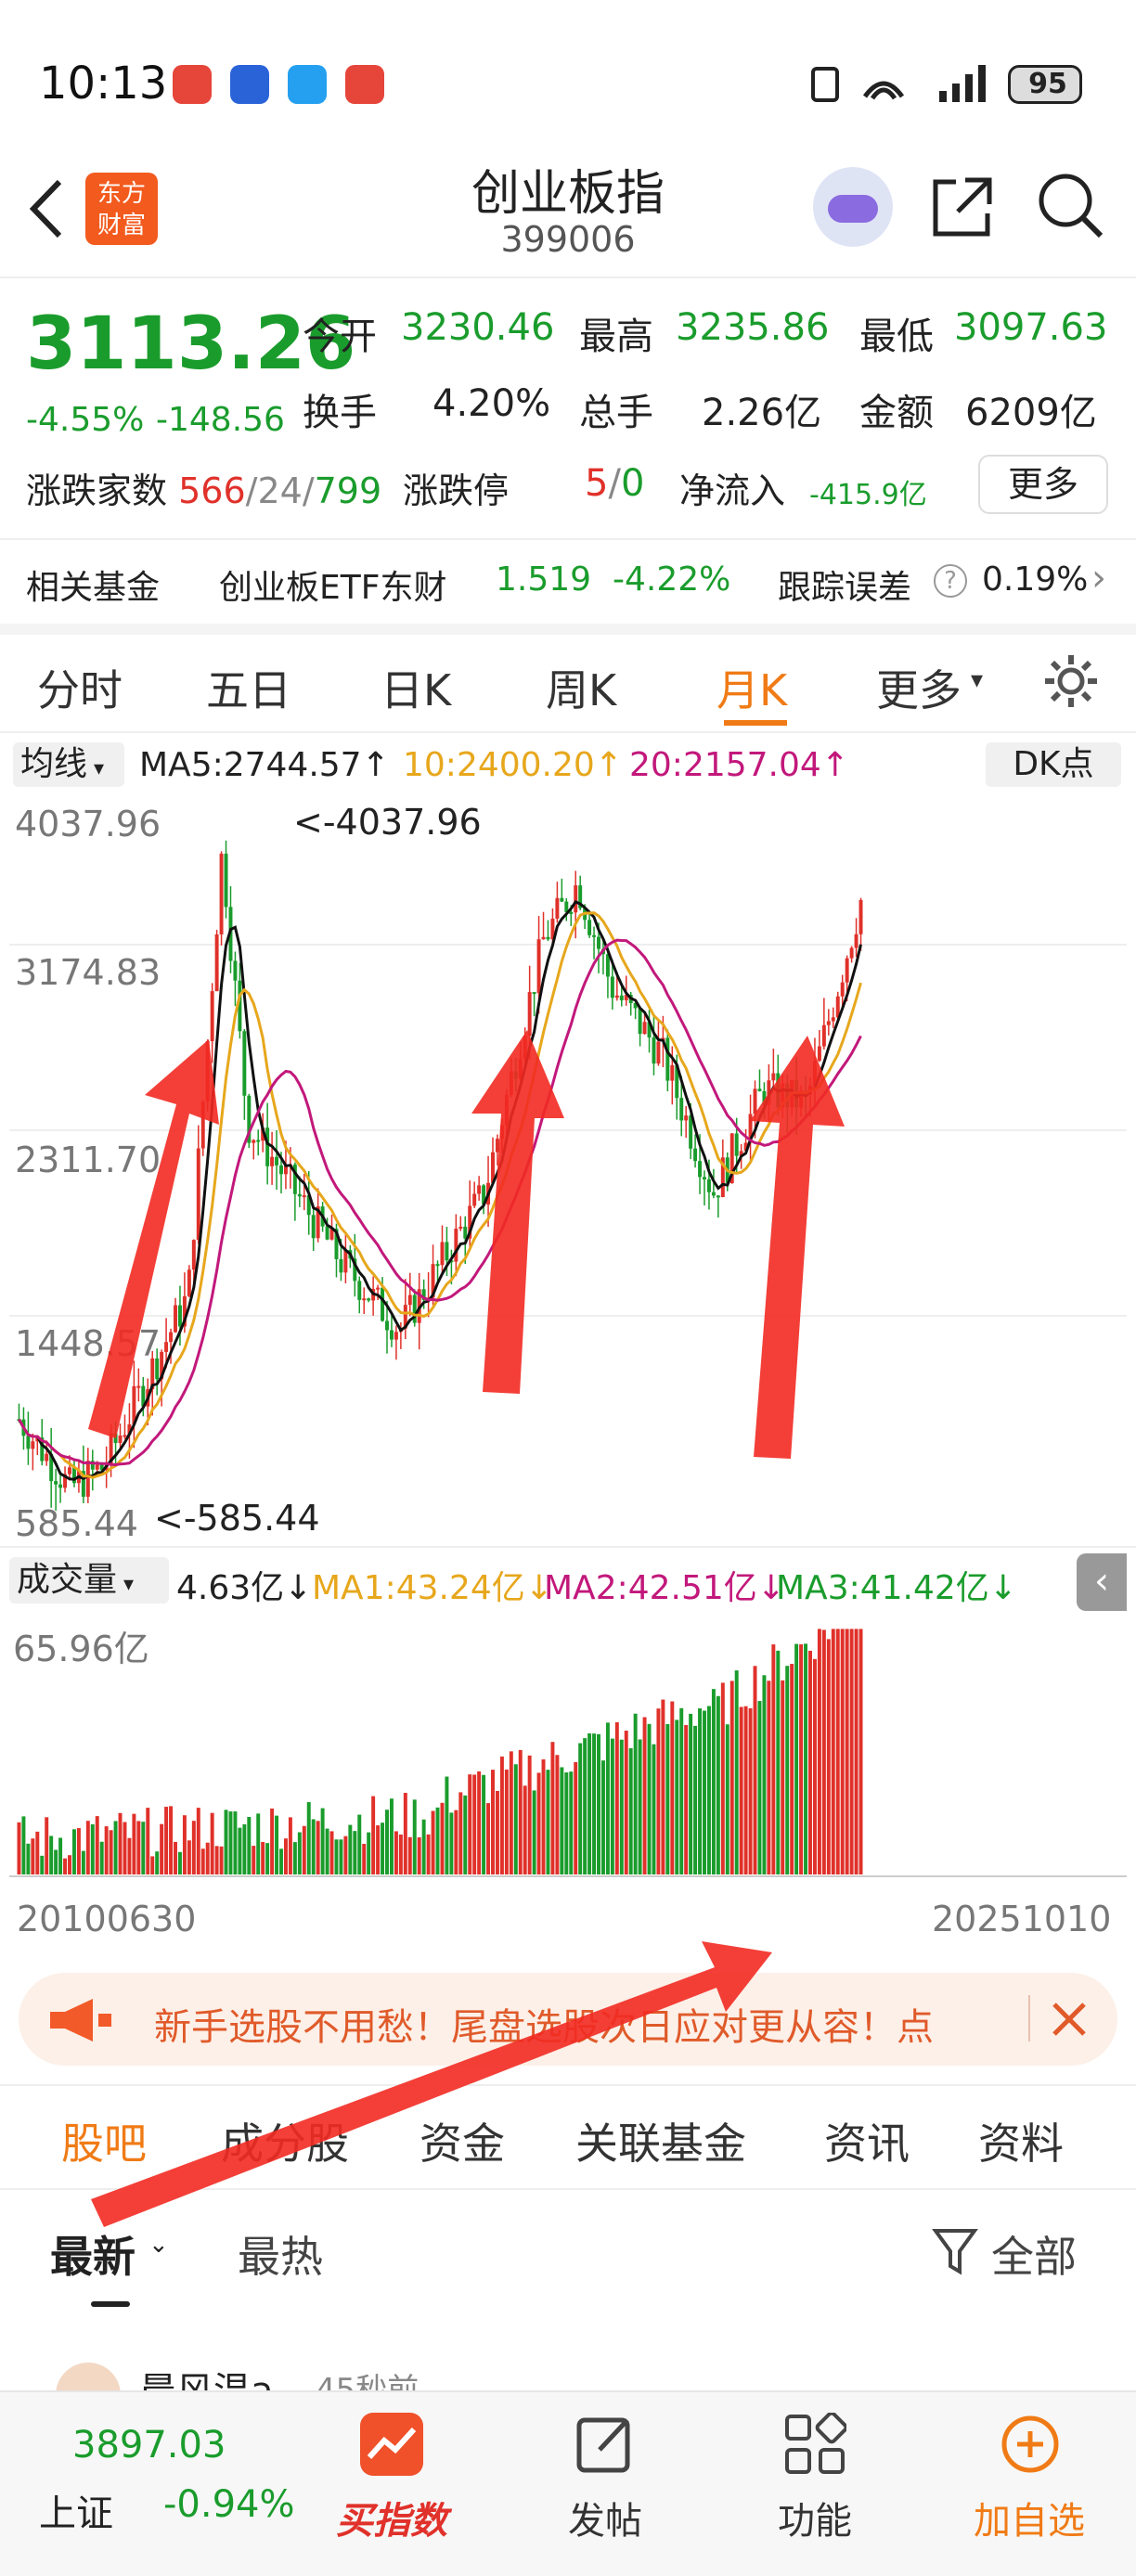 Image resolution: width=1136 pixels, height=2576 pixels. Describe the element at coordinates (387, 822) in the screenshot. I see `max-price-marker: <-4037.96` at that location.